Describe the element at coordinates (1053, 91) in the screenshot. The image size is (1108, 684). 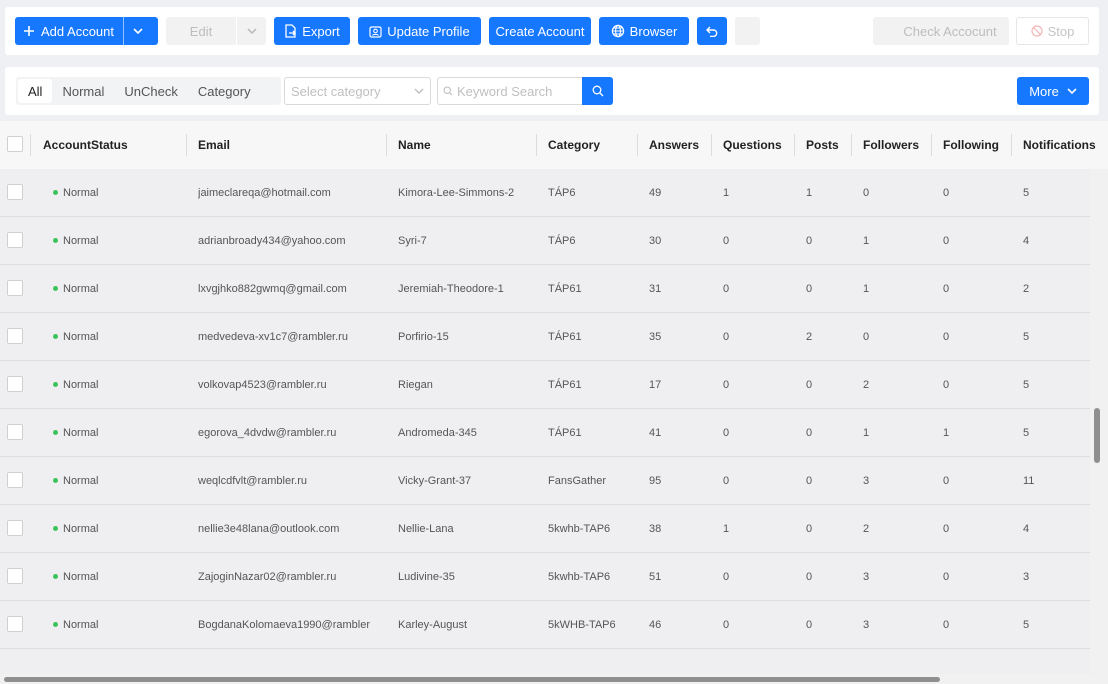
I see `more-button: More` at that location.